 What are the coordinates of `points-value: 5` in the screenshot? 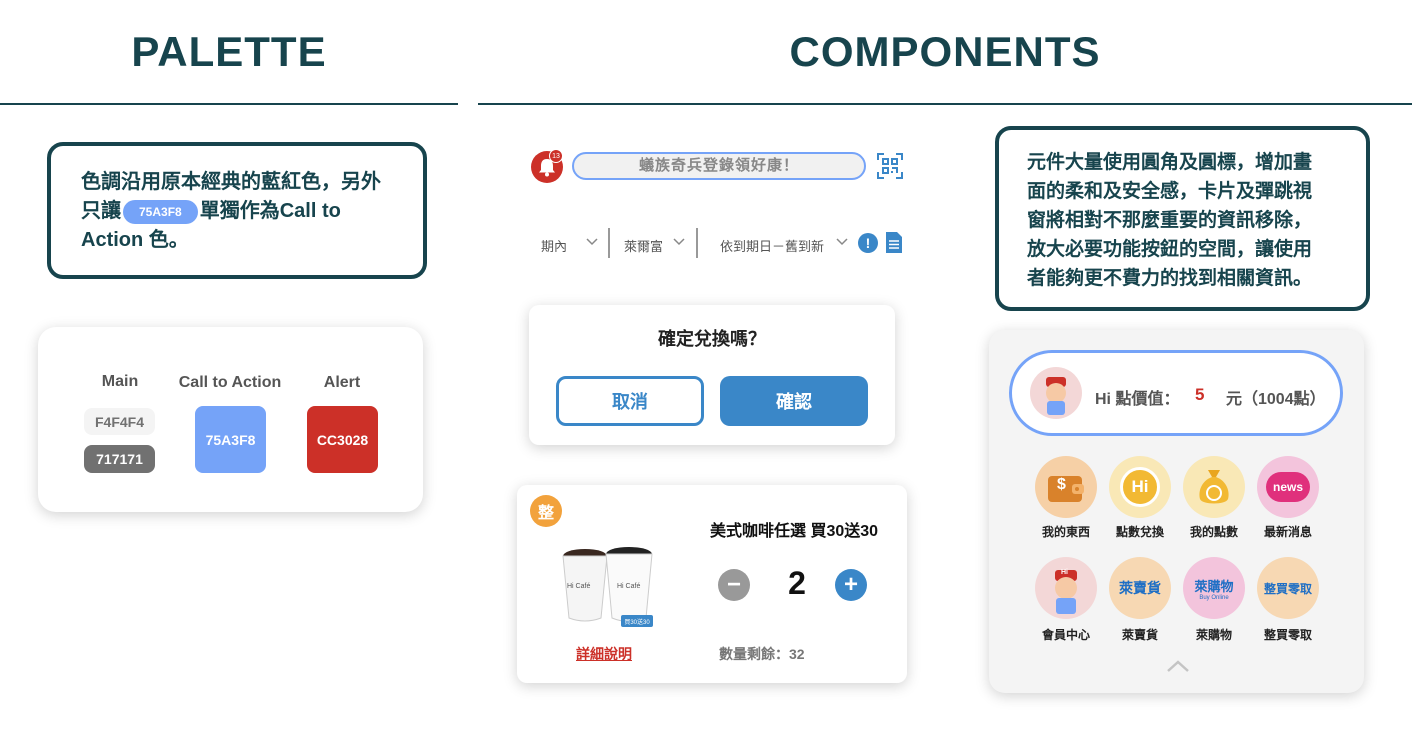 It's located at (1200, 394).